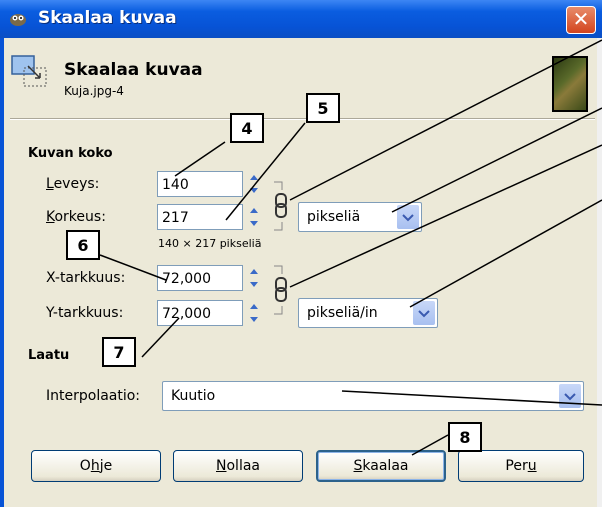 The height and width of the screenshot is (507, 602). What do you see at coordinates (83, 245) in the screenshot?
I see `callout-6: 6` at bounding box center [83, 245].